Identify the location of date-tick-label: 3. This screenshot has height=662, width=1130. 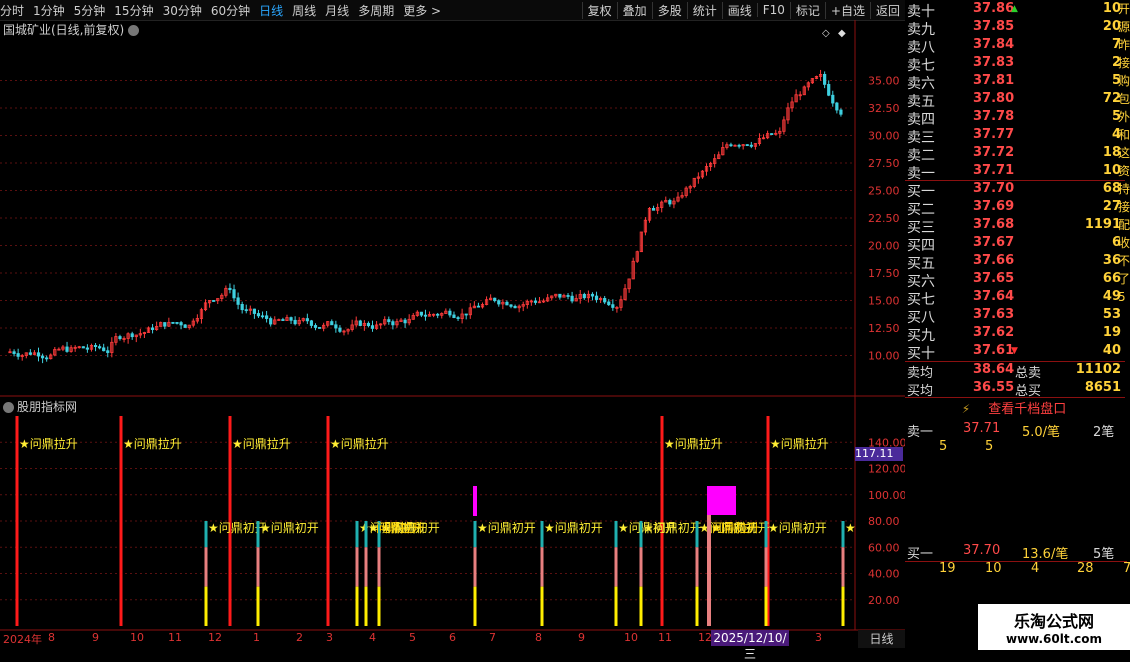
(818, 637).